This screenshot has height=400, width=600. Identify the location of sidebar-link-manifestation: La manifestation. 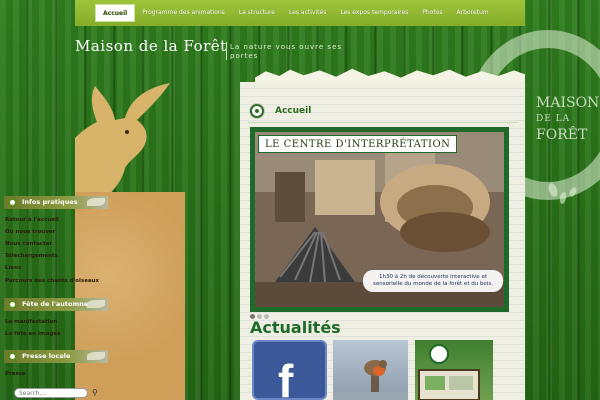
(31, 322).